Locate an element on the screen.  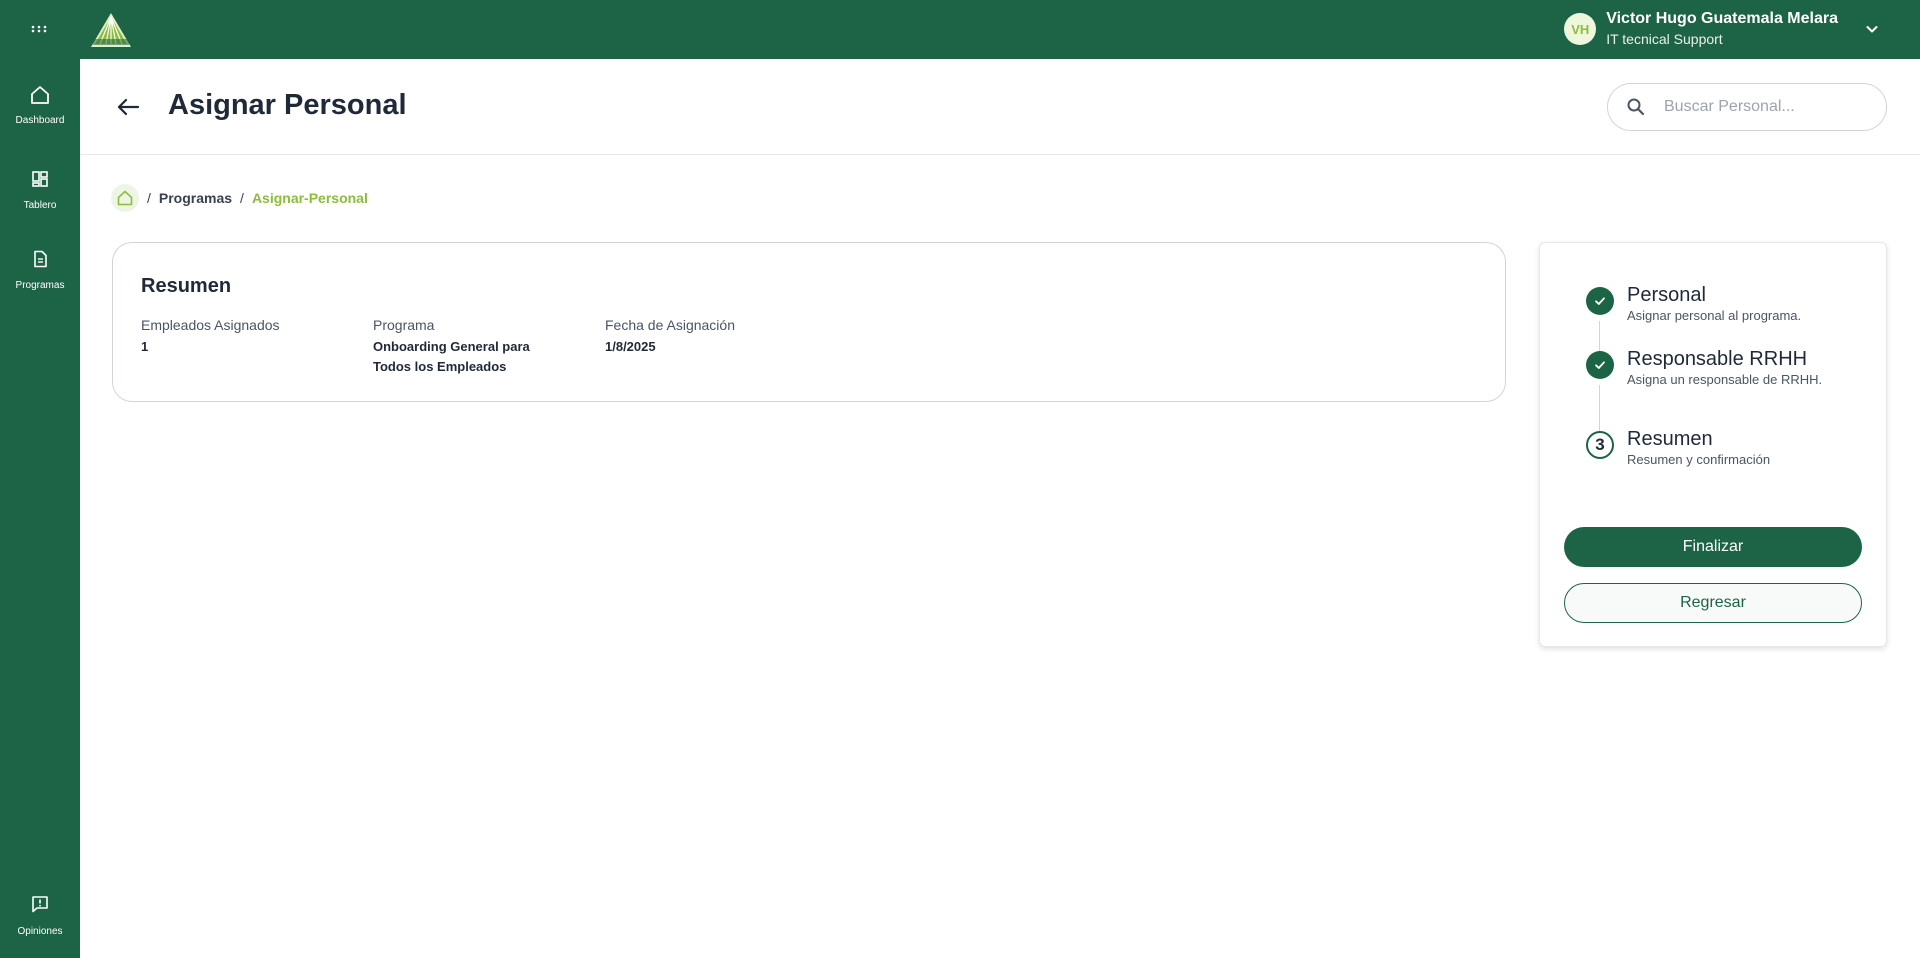
sidebar-item-dashboard: Dashboard is located at coordinates (40, 105).